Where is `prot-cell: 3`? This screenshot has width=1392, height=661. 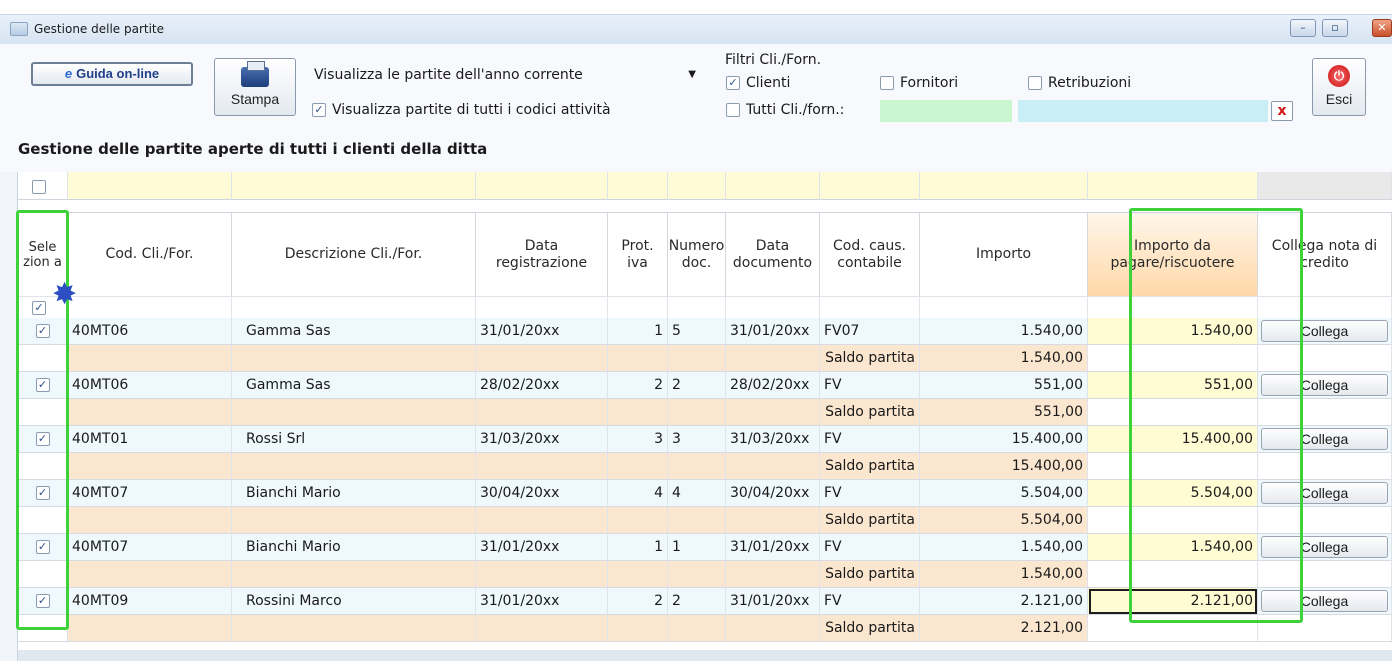
prot-cell: 3 is located at coordinates (638, 439).